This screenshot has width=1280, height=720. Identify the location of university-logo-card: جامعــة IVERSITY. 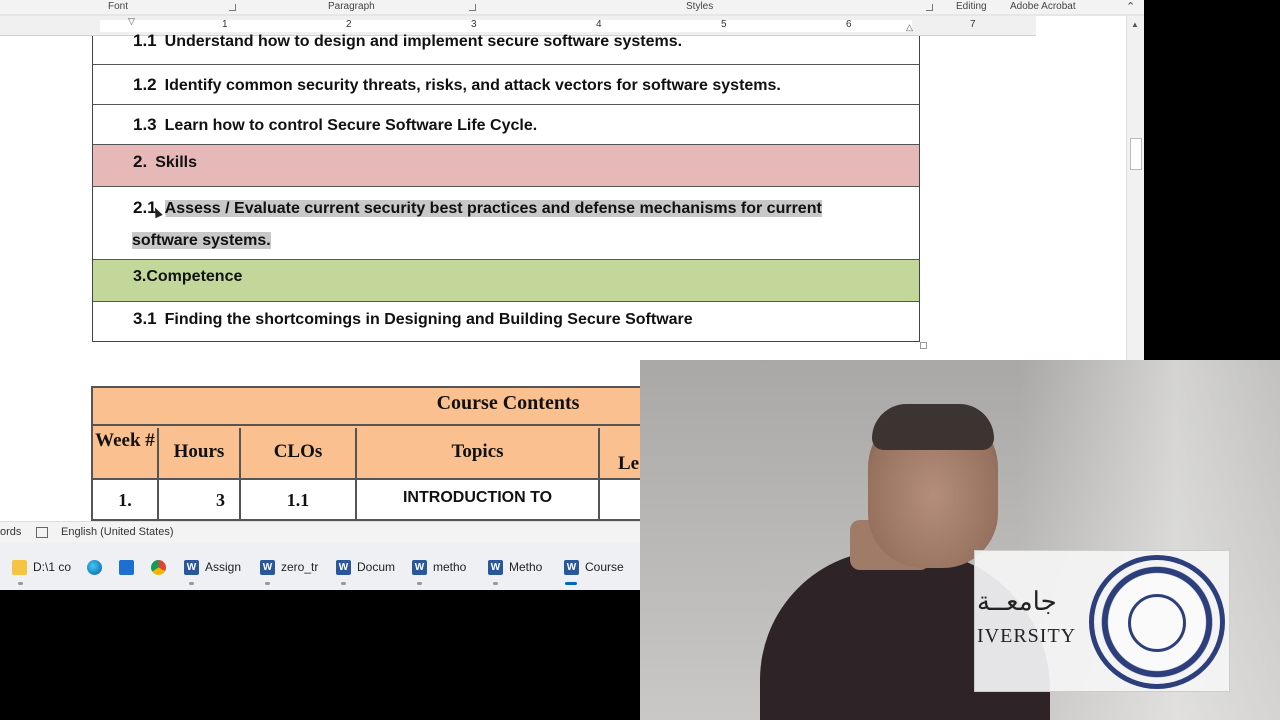
(1102, 621).